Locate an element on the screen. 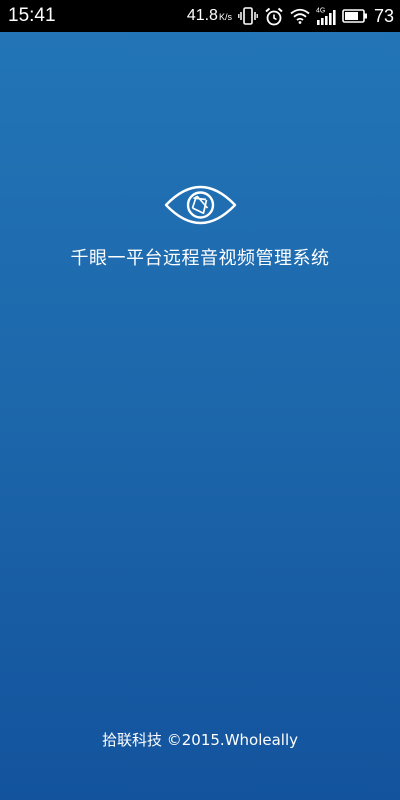 The width and height of the screenshot is (400, 800). status-icons: 41.8 K/s 4G 73 is located at coordinates (290, 16).